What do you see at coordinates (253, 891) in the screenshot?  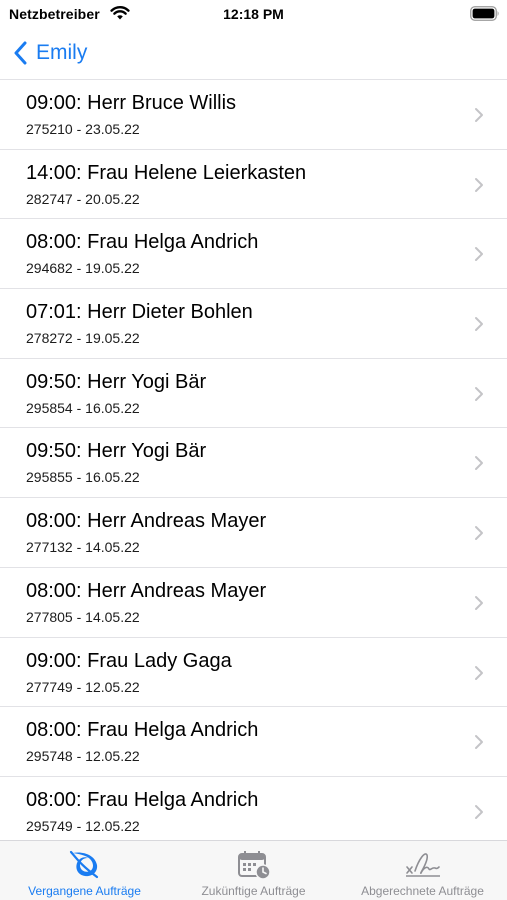 I see `tab-label: Zukünftige Aufträge` at bounding box center [253, 891].